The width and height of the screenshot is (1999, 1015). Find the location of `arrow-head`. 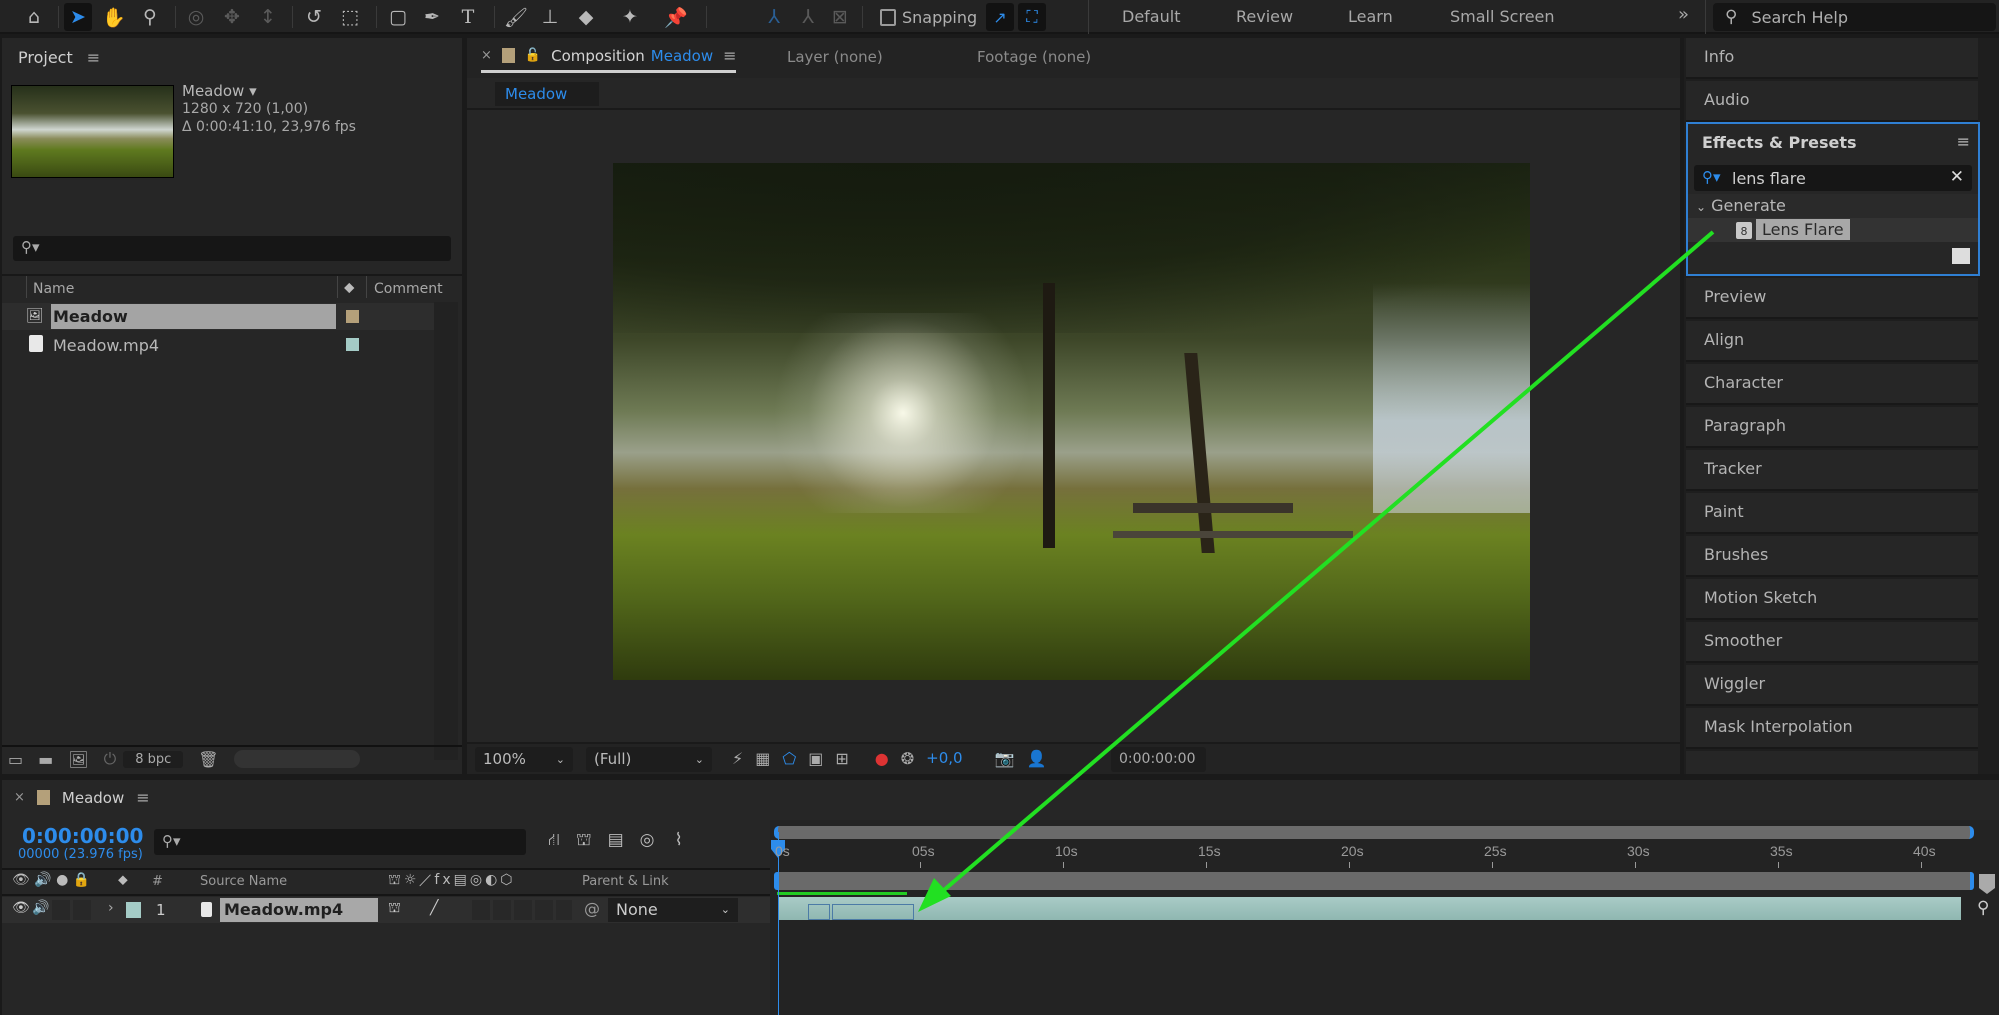

arrow-head is located at coordinates (934, 895).